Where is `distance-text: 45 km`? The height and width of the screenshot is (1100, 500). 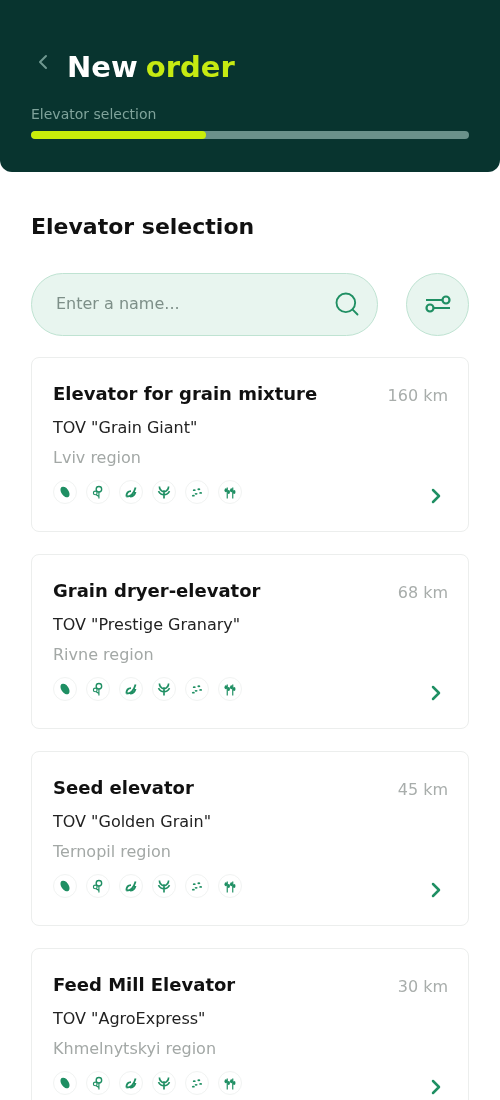 distance-text: 45 km is located at coordinates (422, 789).